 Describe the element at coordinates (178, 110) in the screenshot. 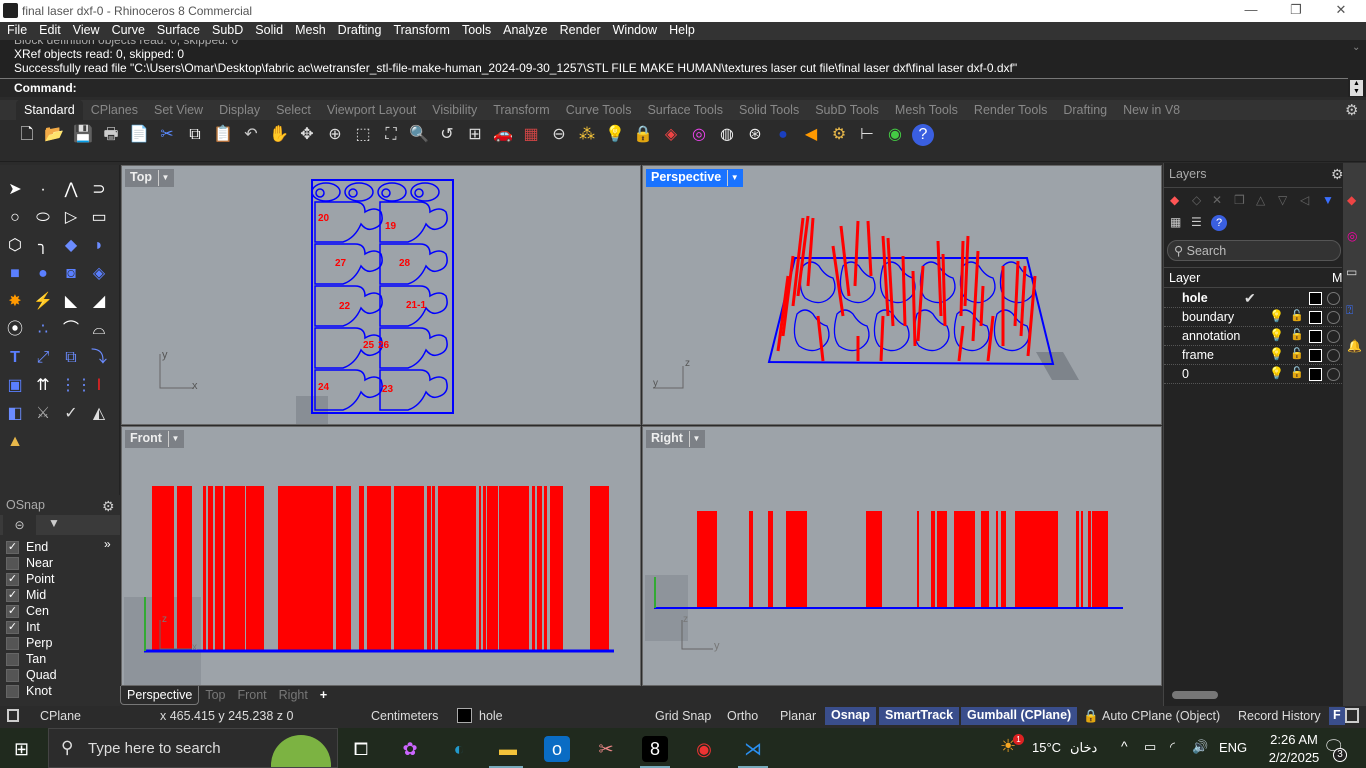

I see `tab-set-view: Set View` at that location.